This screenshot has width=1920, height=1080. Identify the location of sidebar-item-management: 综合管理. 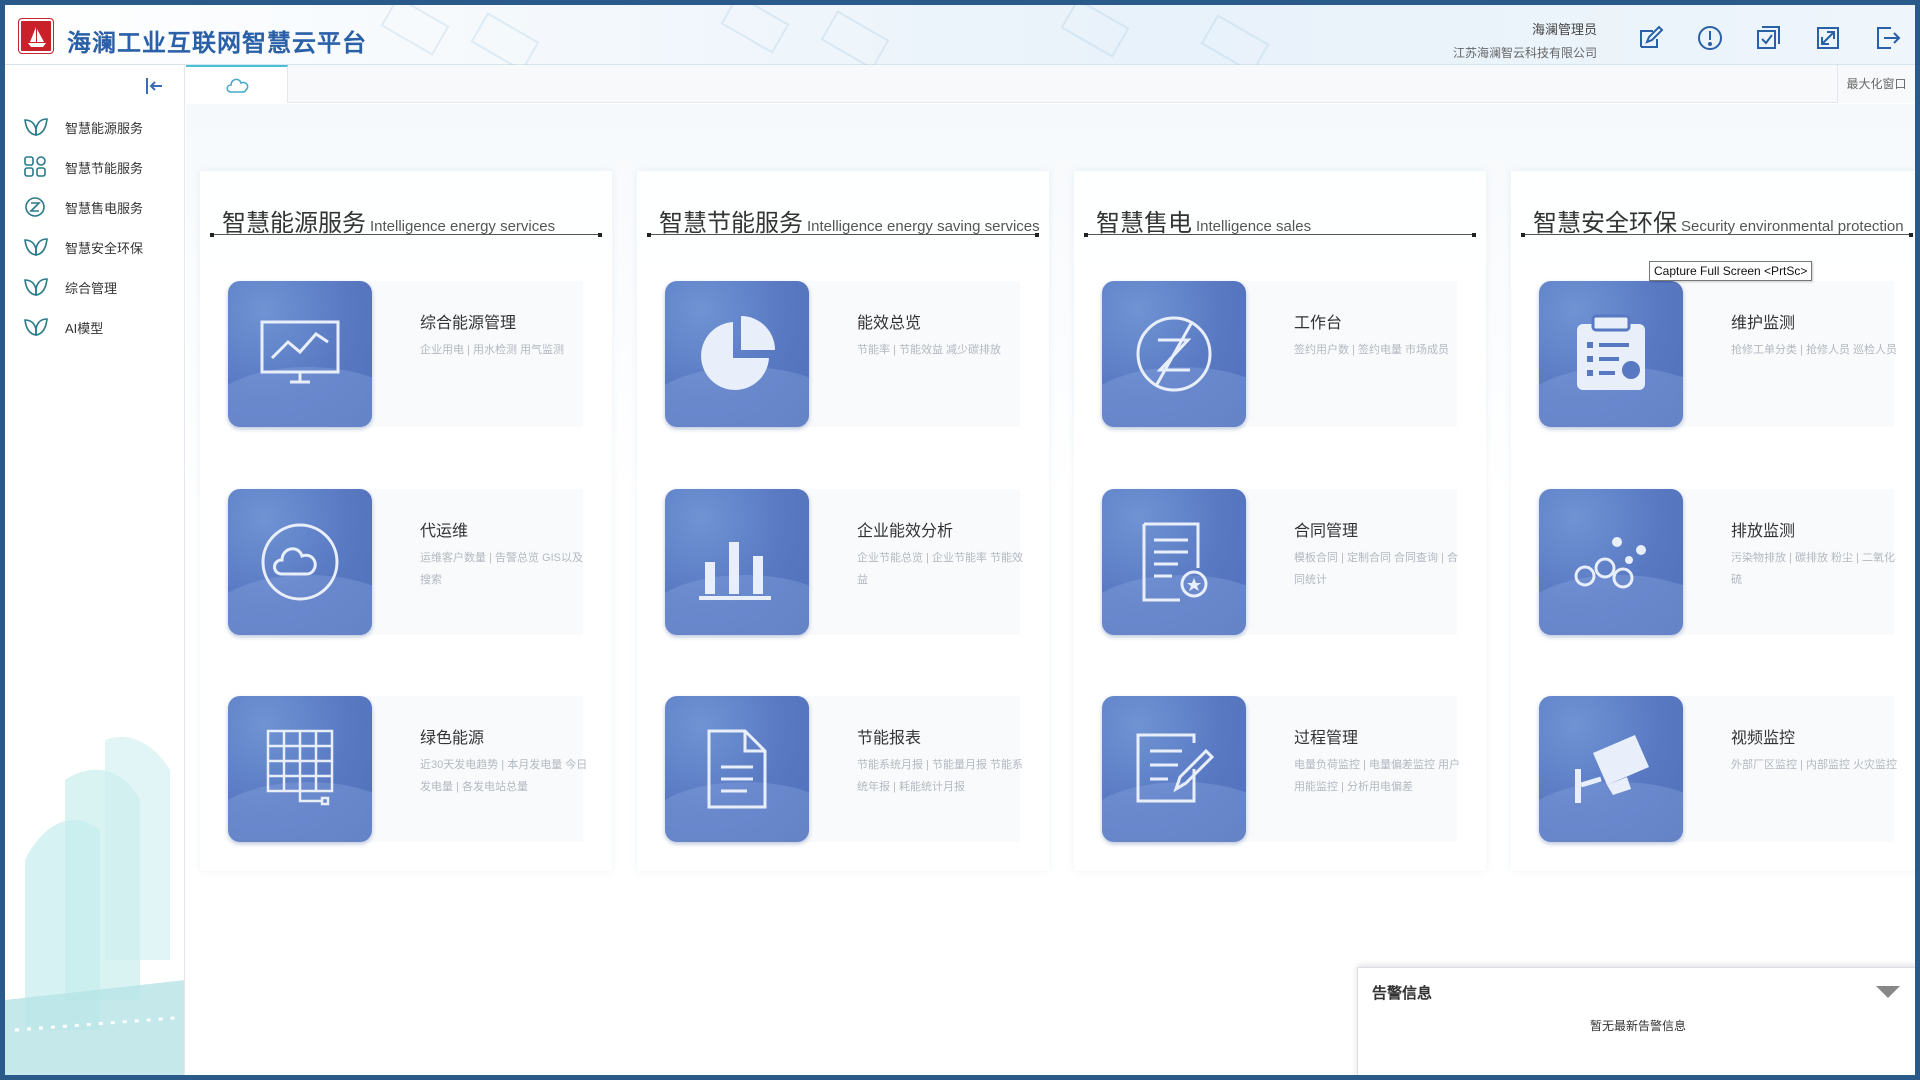
(98, 287).